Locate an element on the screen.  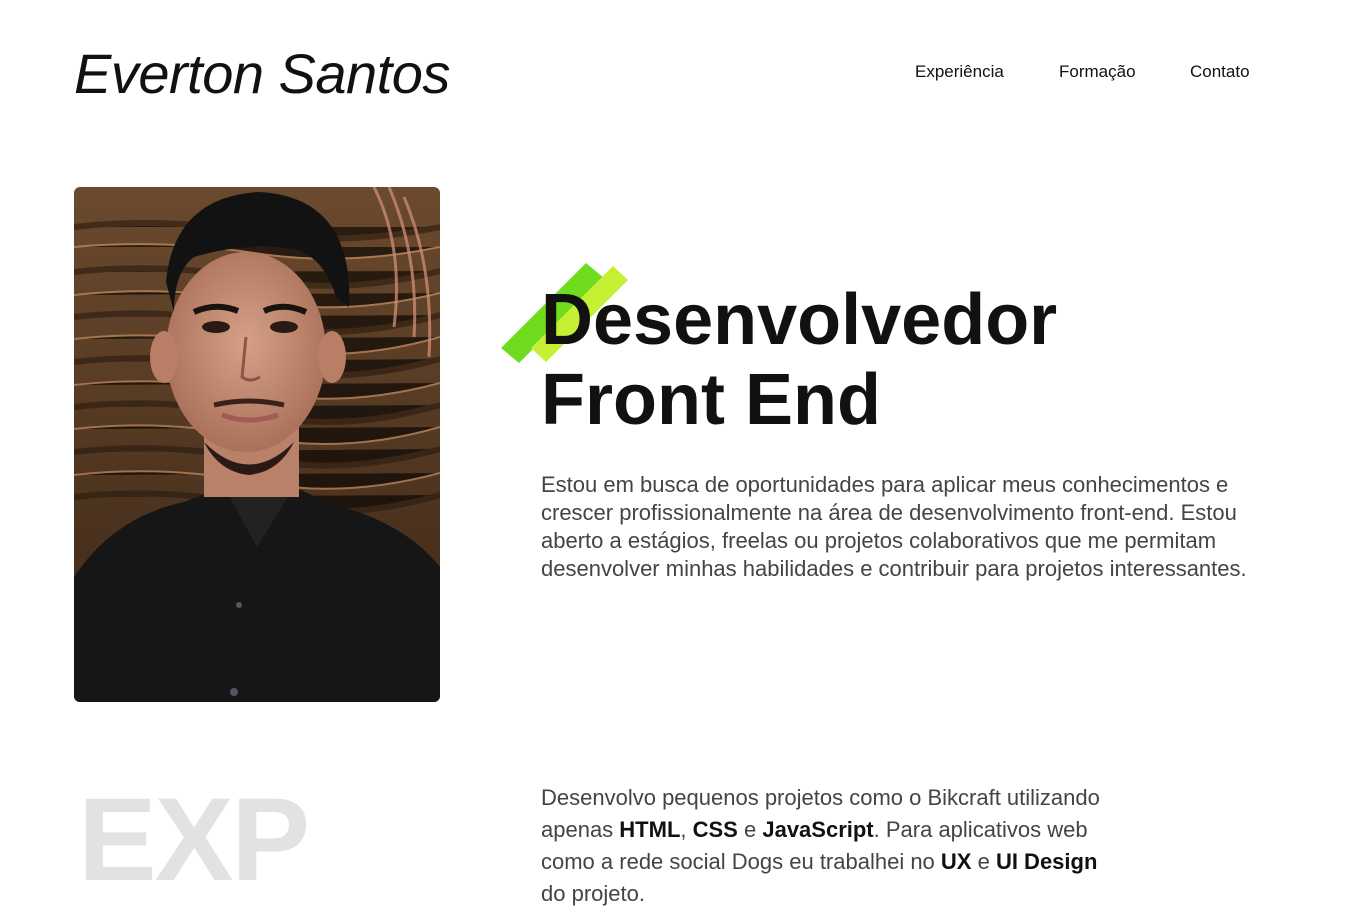
exp-sep-1: , is located at coordinates (686, 829).